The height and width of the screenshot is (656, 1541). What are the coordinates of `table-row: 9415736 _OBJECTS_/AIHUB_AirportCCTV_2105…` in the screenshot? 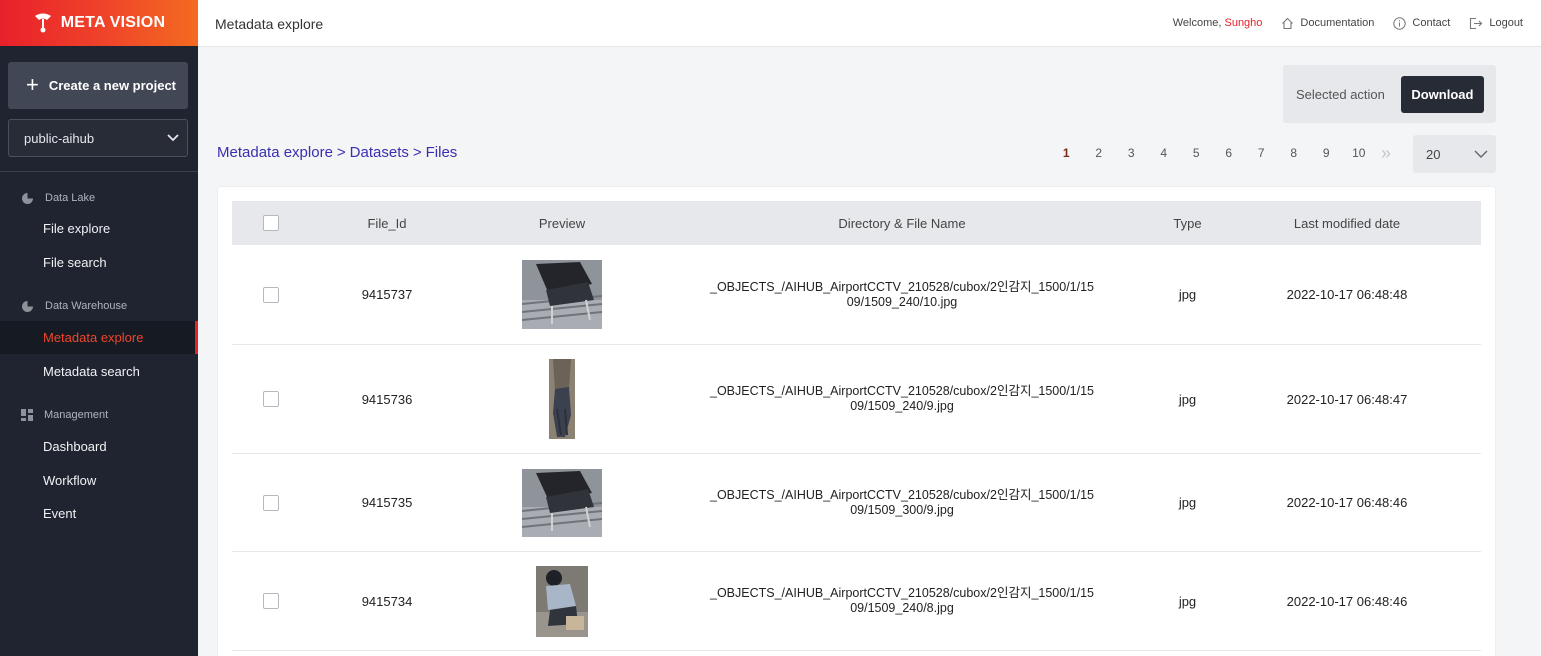 It's located at (856, 399).